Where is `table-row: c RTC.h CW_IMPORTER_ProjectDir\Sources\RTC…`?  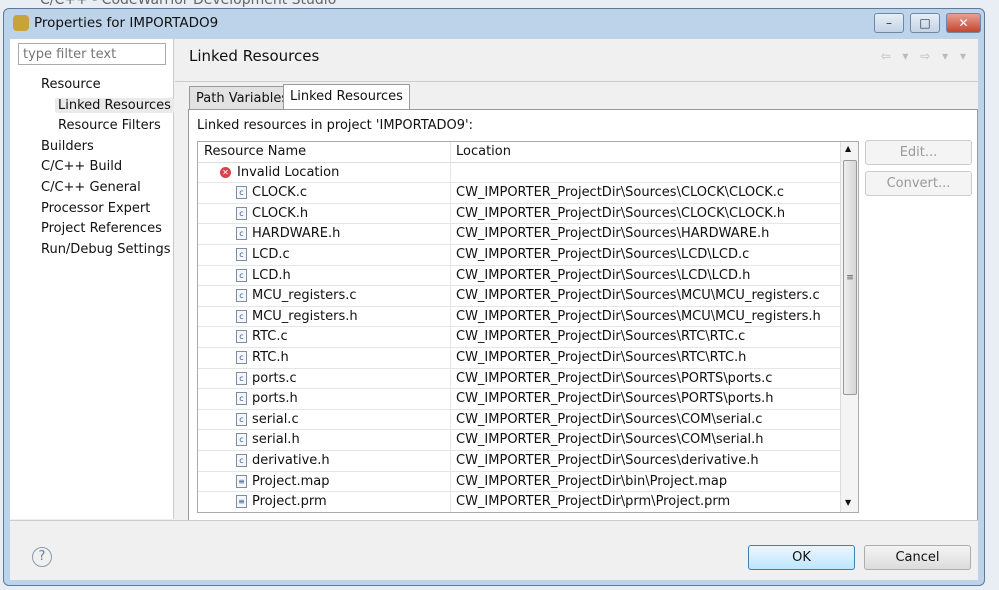
table-row: c RTC.h CW_IMPORTER_ProjectDir\Sources\RTC… is located at coordinates (519, 358).